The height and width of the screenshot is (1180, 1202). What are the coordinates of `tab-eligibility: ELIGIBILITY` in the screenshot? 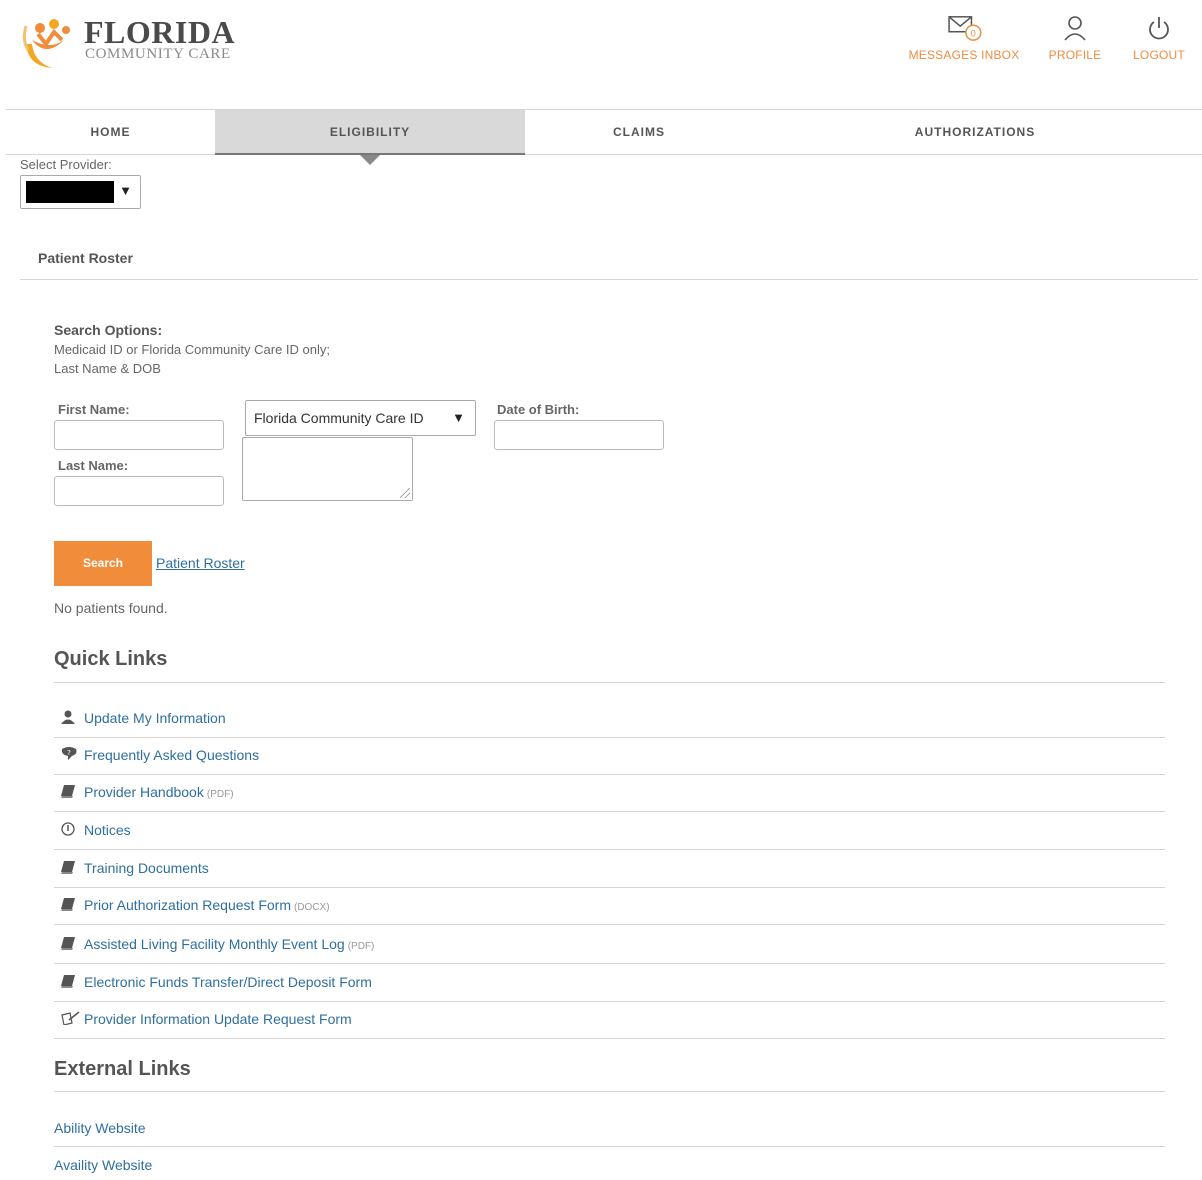 It's located at (370, 132).